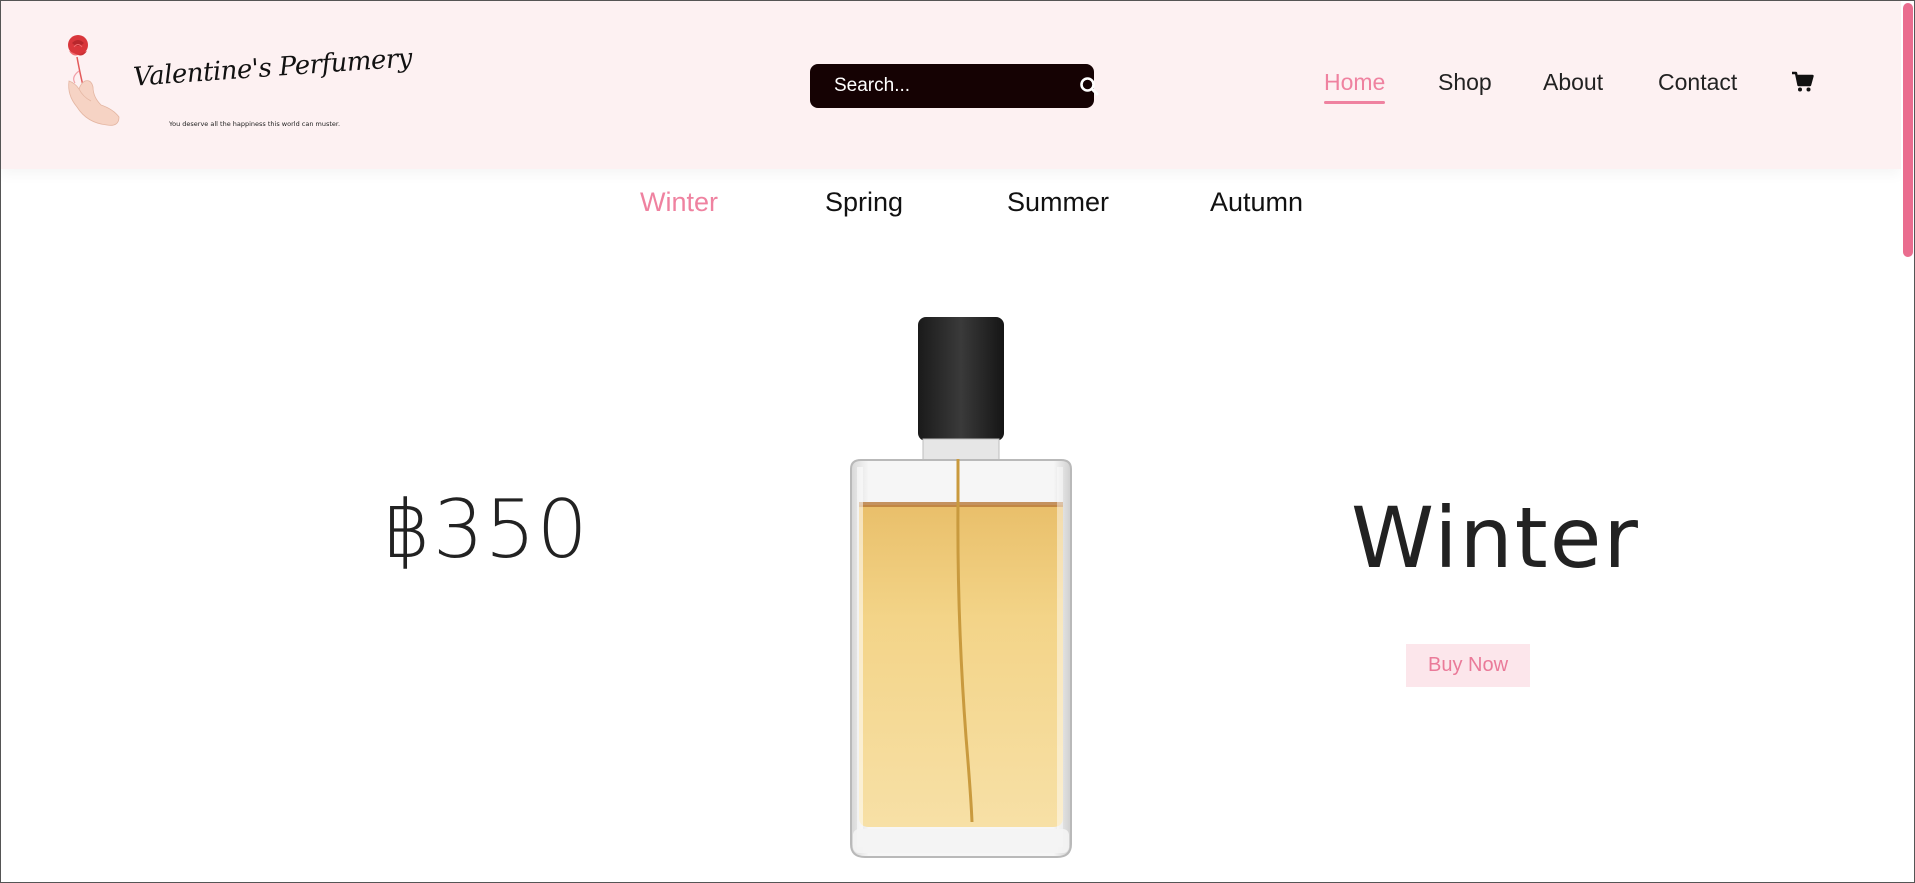  Describe the element at coordinates (272, 68) in the screenshot. I see `brand-name: Valentine's Perfumery` at that location.